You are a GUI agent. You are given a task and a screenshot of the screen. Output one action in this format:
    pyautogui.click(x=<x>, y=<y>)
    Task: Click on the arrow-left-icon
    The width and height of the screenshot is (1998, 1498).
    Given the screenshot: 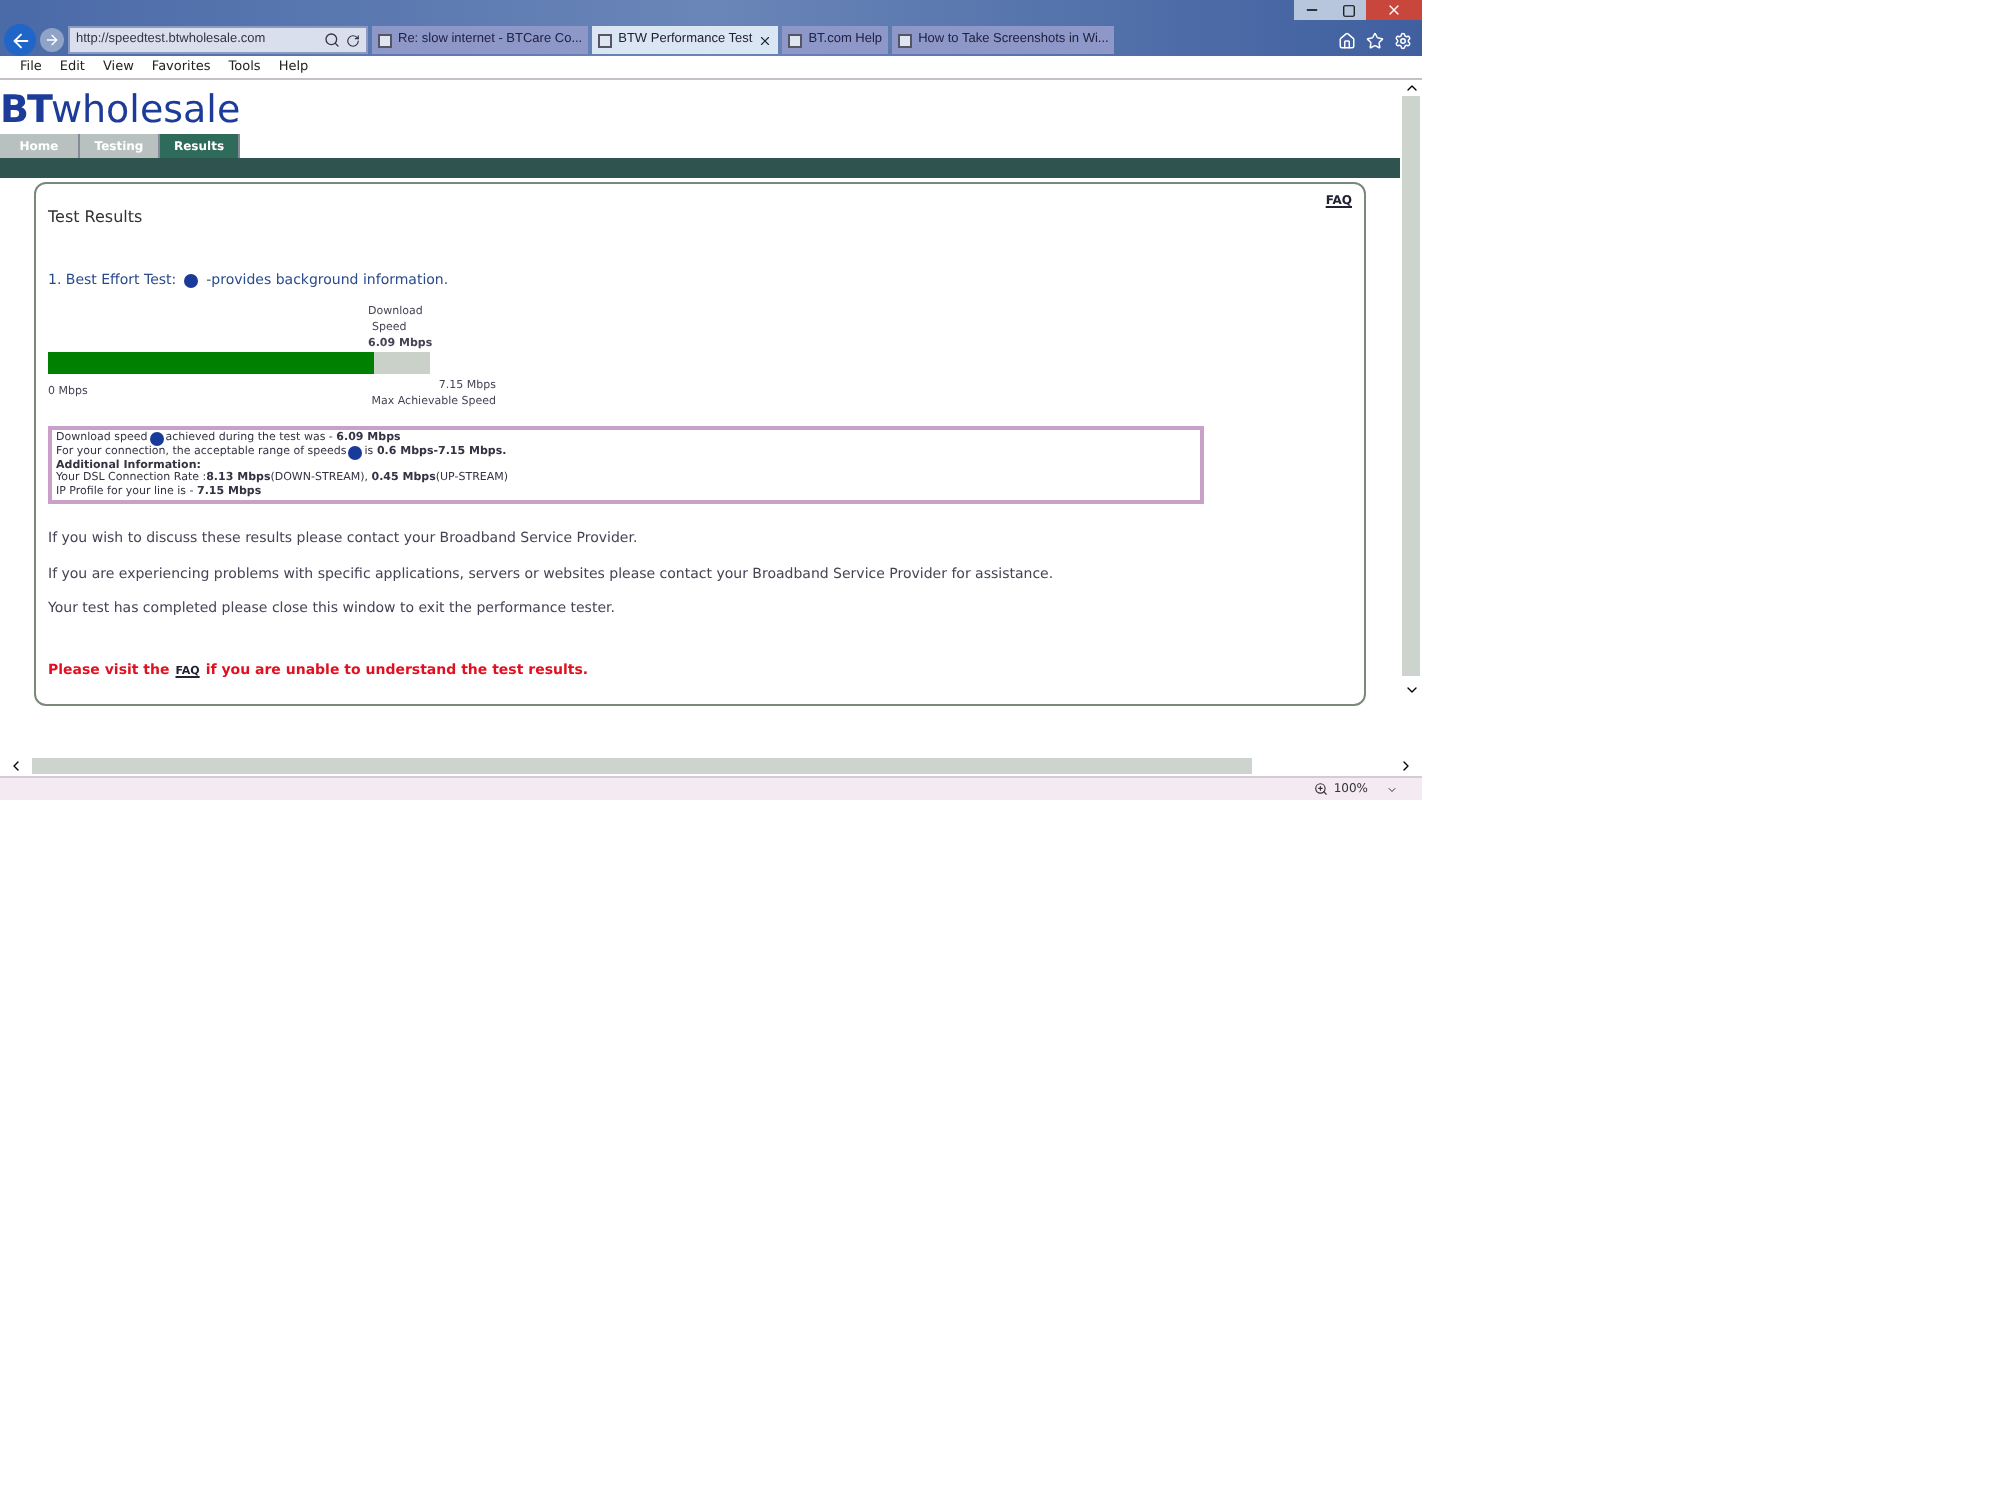 What is the action you would take?
    pyautogui.click(x=20, y=40)
    